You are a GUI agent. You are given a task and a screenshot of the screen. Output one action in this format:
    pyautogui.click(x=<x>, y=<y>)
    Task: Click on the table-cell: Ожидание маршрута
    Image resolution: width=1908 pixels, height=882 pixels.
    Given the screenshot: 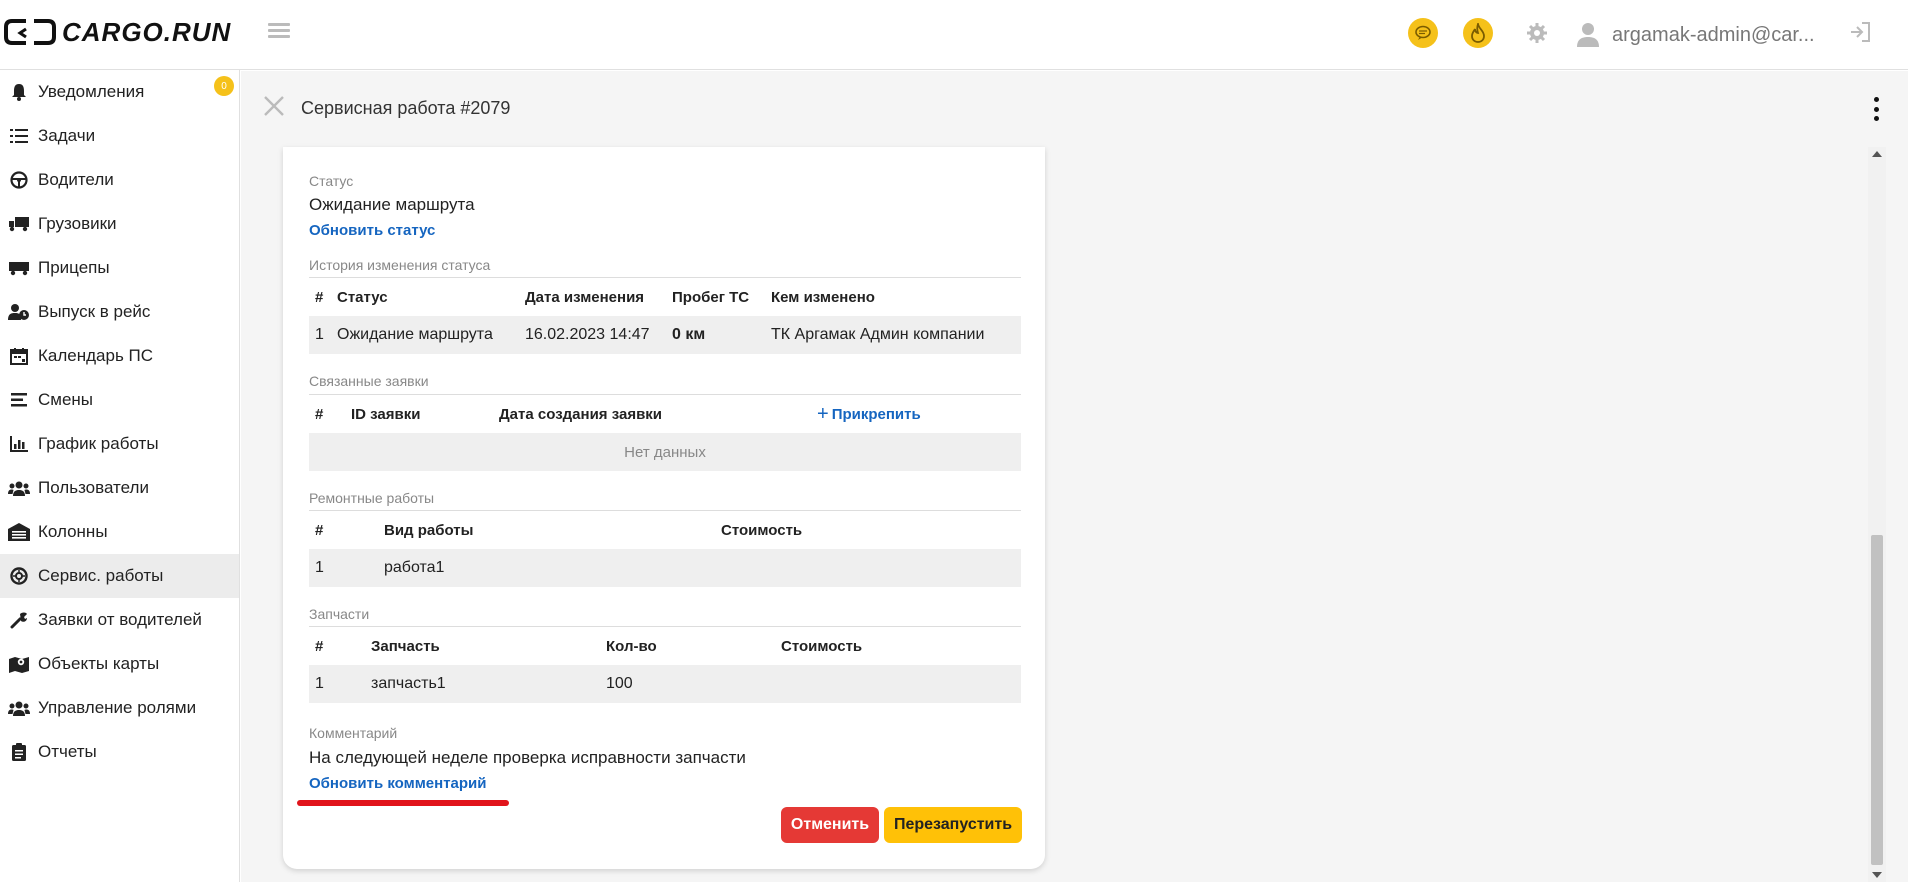 What is the action you would take?
    pyautogui.click(x=415, y=334)
    